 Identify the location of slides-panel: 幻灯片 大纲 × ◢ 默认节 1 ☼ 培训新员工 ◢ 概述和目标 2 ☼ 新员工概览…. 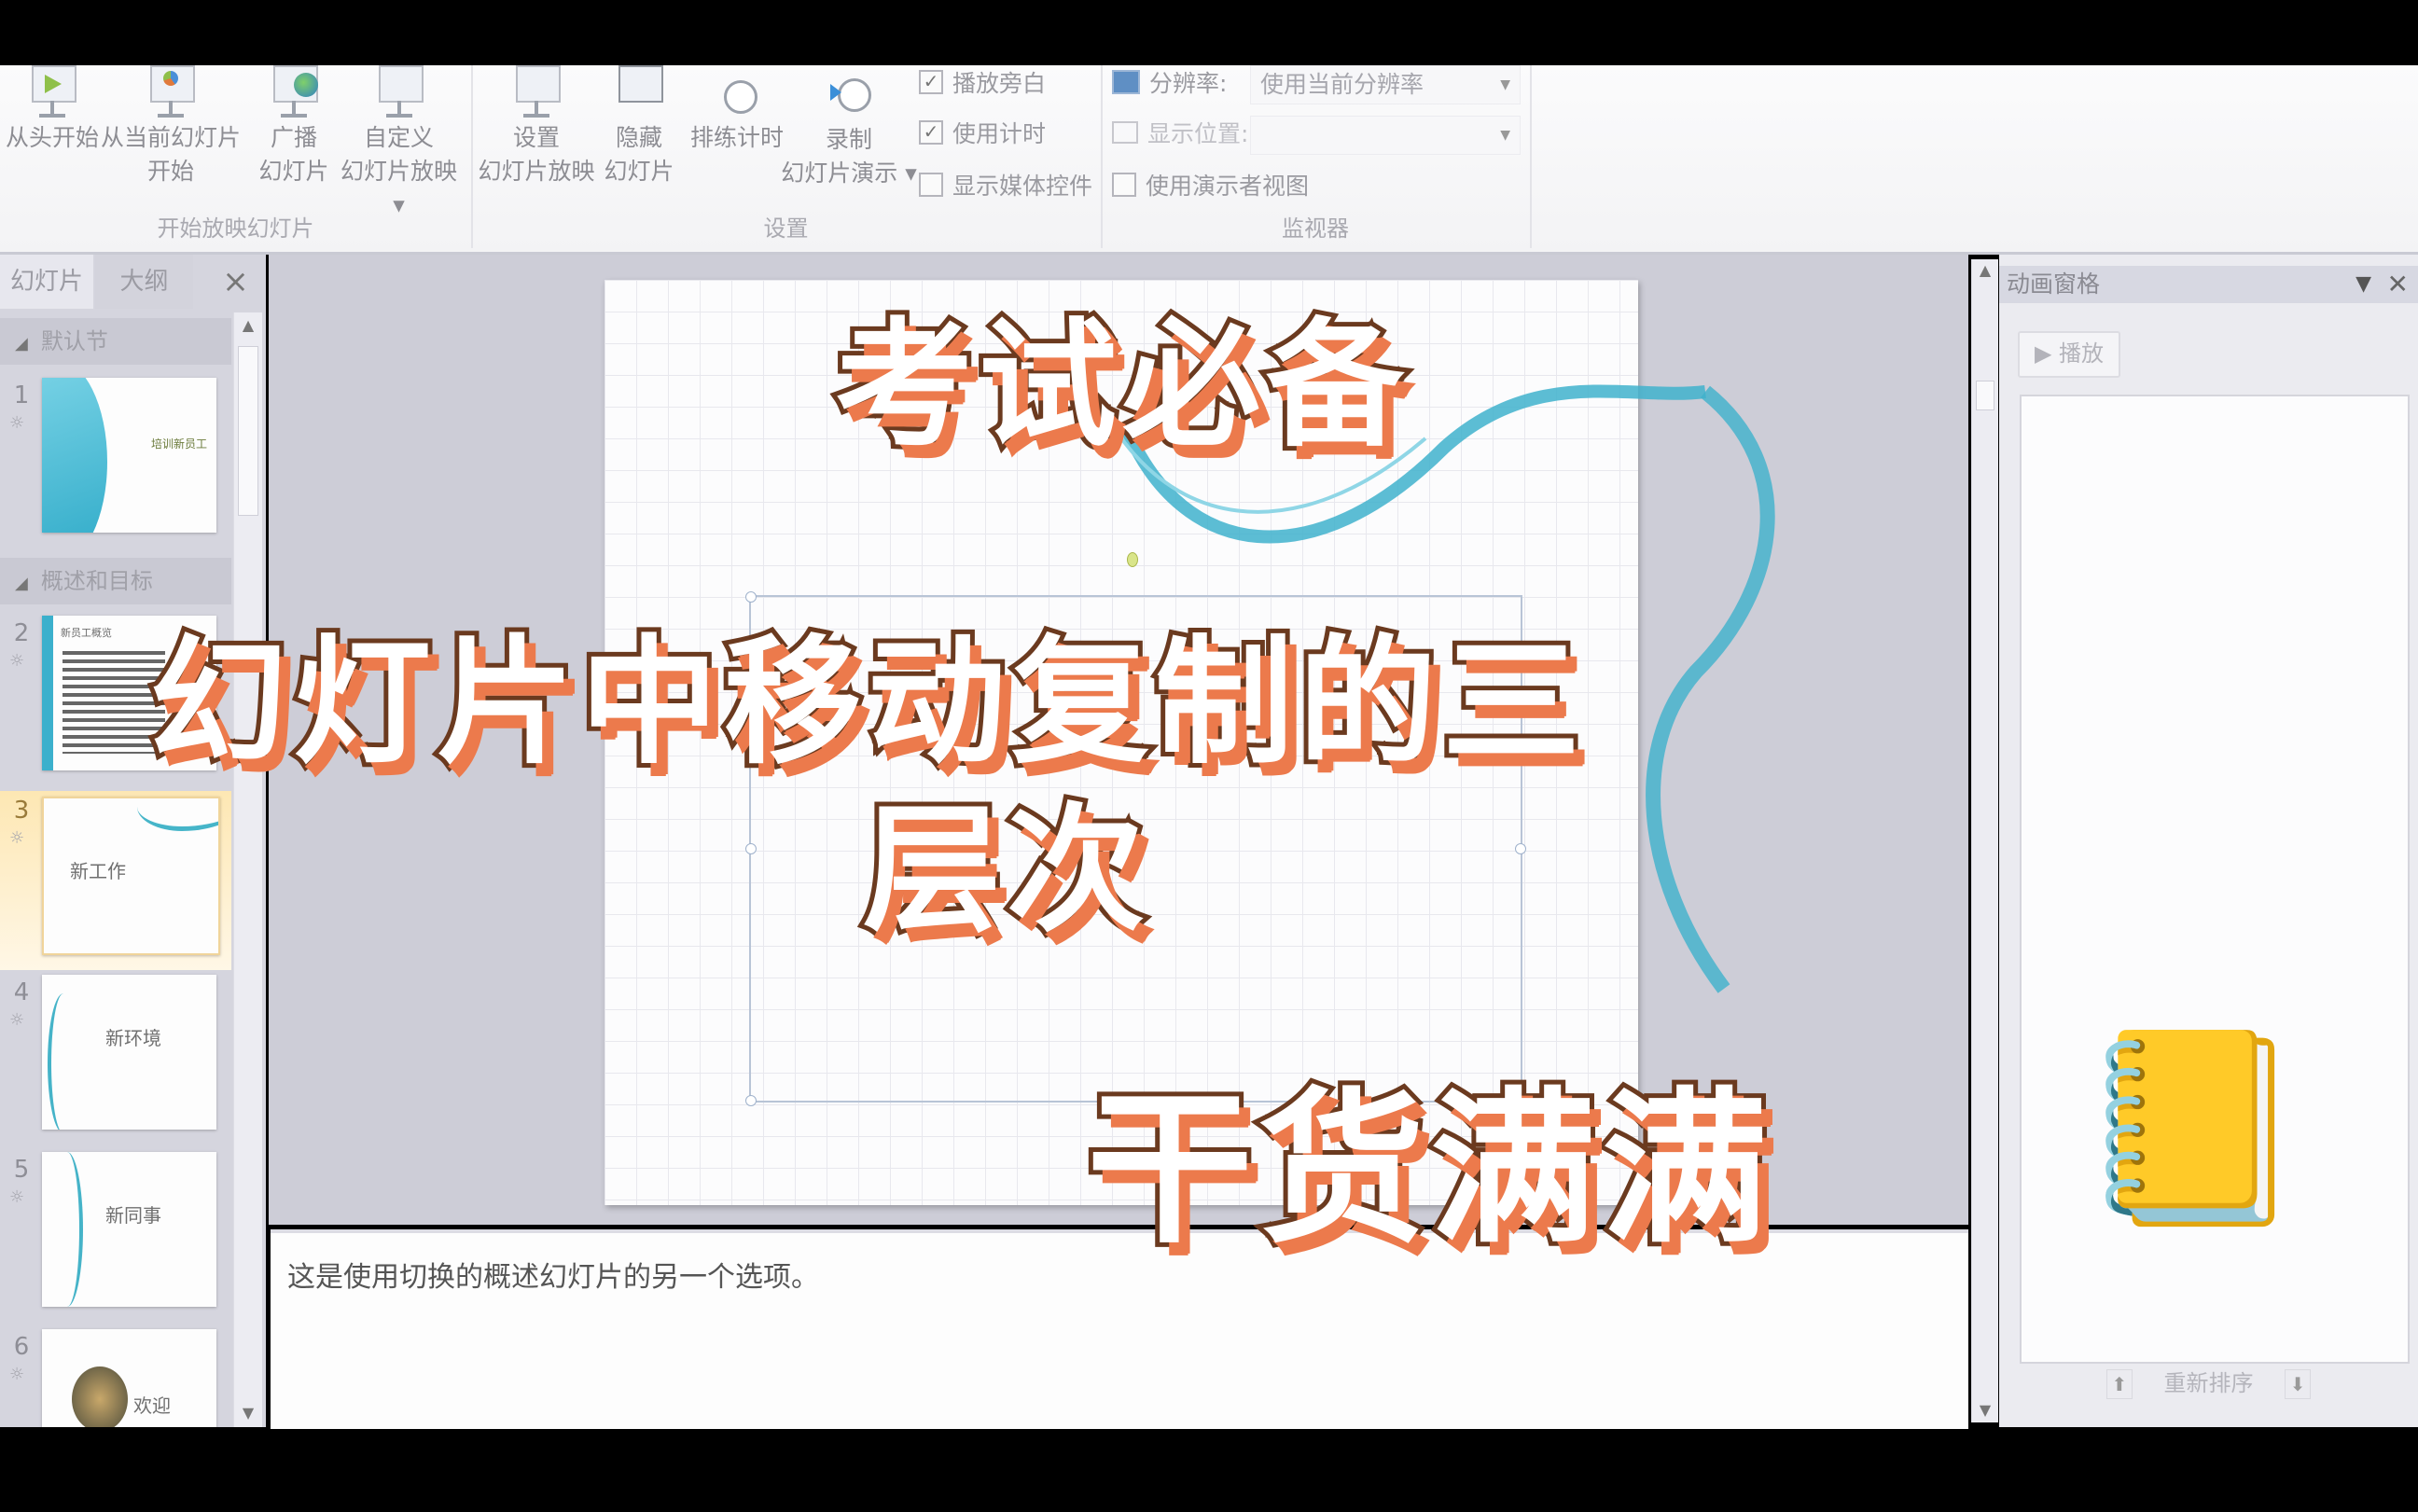
(133, 841).